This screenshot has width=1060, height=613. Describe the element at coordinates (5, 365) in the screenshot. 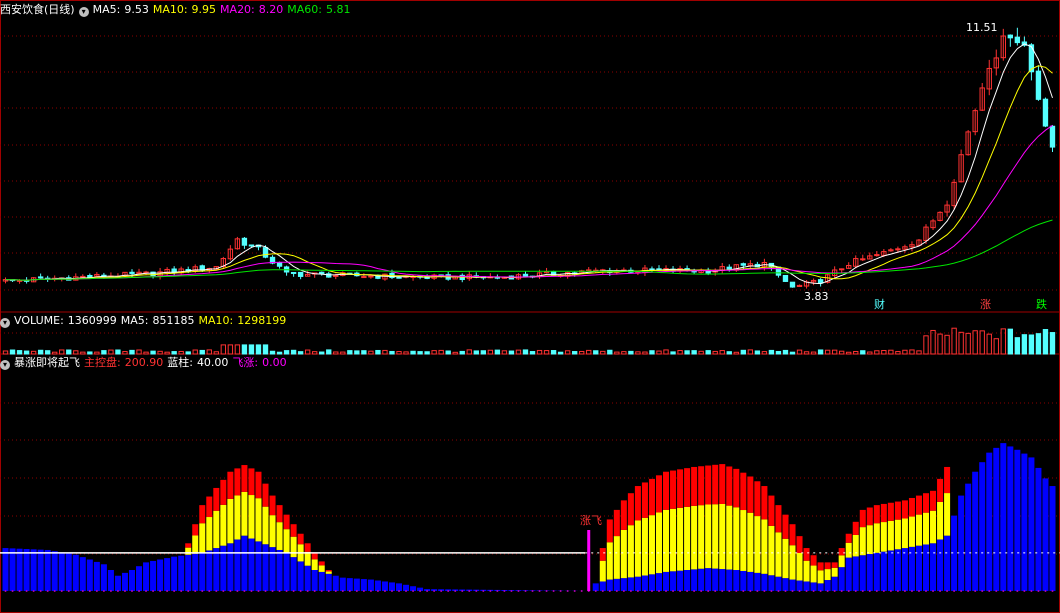

I see `indicator-dropdown-icon: ▾` at that location.